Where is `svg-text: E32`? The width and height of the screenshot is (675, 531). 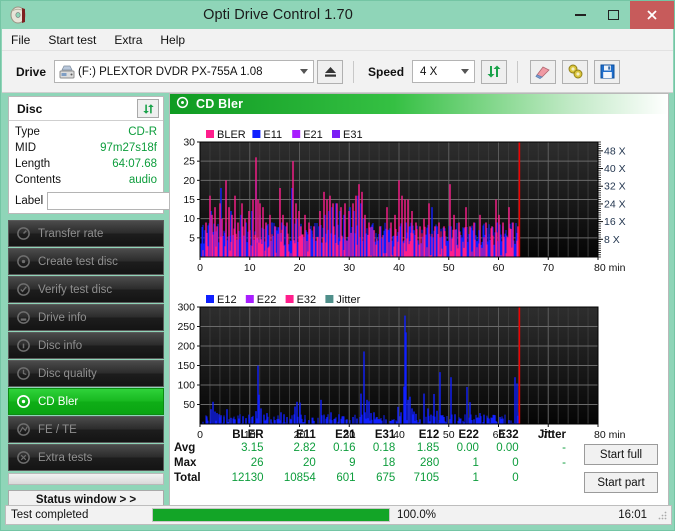 svg-text: E32 is located at coordinates (307, 300).